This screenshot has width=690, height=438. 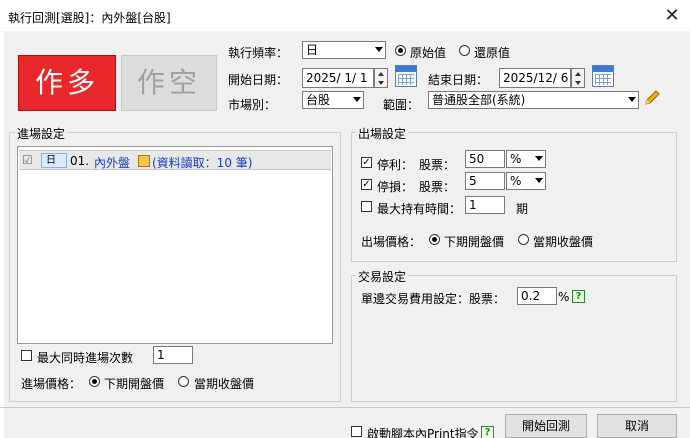 I want to click on row-checkbox: ☑, so click(x=27, y=160).